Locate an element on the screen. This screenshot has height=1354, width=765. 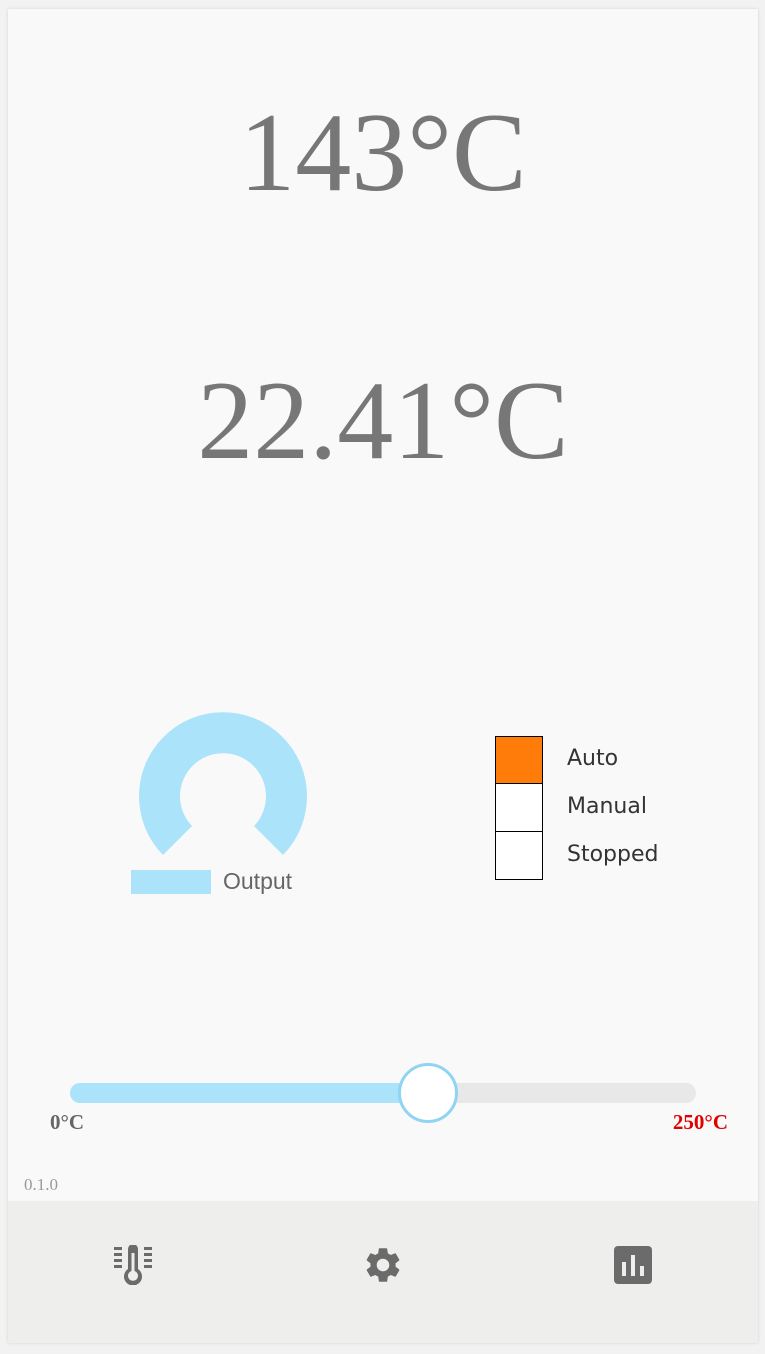
nav-temperature-button is located at coordinates (133, 1265).